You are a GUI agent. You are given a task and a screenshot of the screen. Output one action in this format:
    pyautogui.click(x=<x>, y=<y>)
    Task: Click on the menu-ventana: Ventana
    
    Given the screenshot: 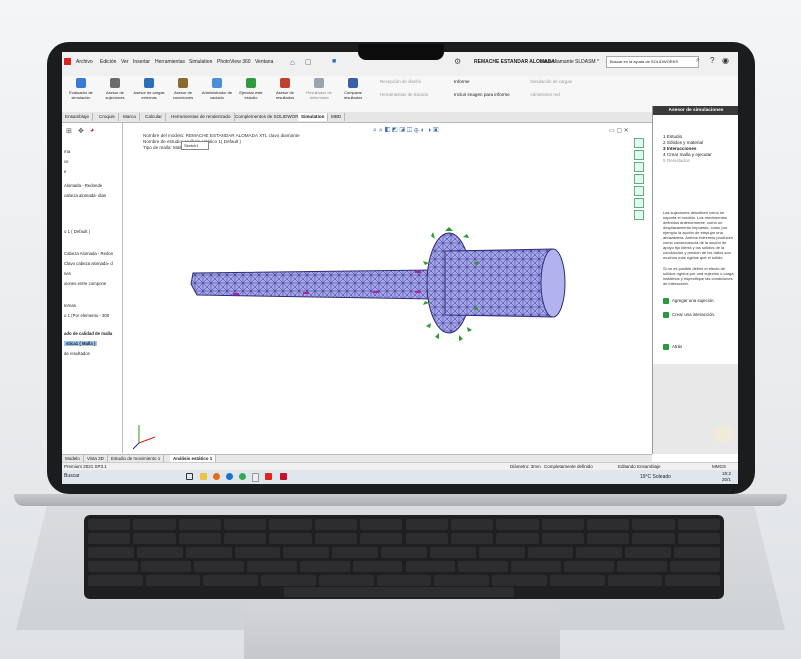 What is the action you would take?
    pyautogui.click(x=264, y=62)
    